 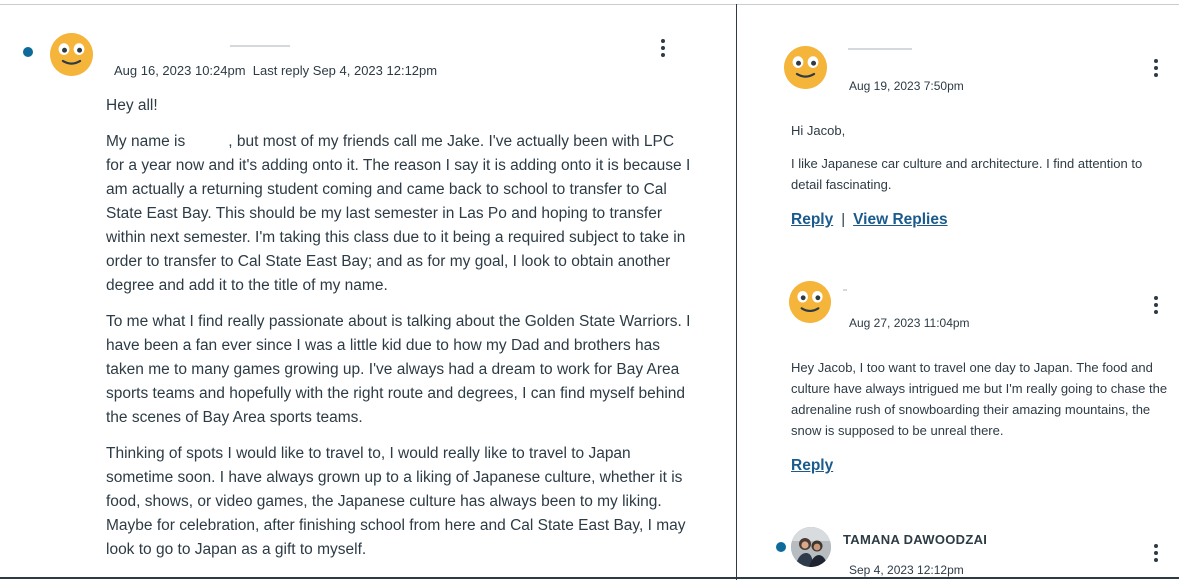 What do you see at coordinates (818, 130) in the screenshot?
I see `reply-paragraph: Hi Jacob,` at bounding box center [818, 130].